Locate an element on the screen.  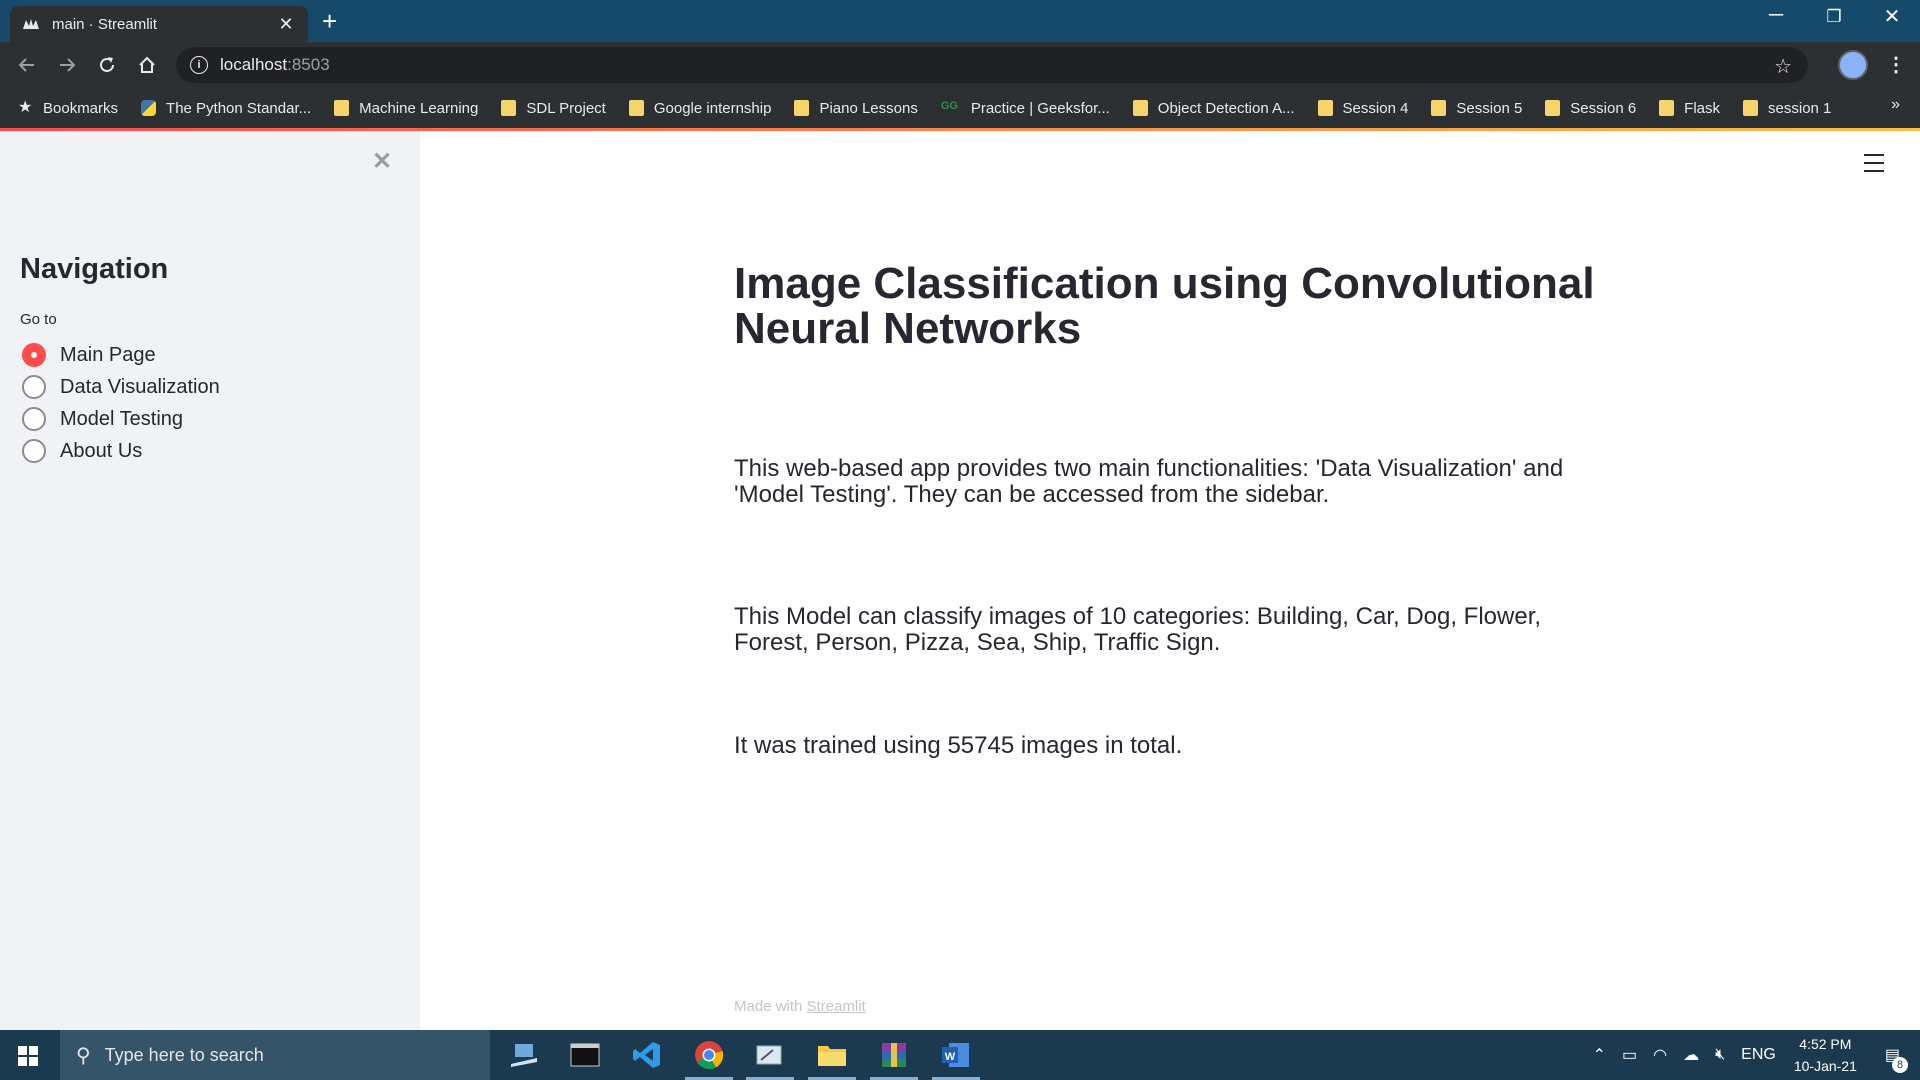
radio-selected-icon is located at coordinates (34, 355).